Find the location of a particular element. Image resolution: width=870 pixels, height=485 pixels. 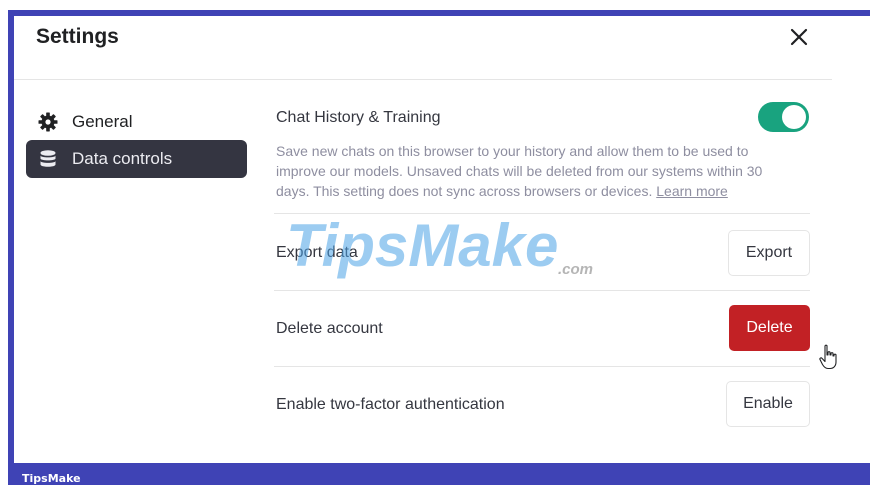

sidebar-item-label: Data controls is located at coordinates (122, 158).